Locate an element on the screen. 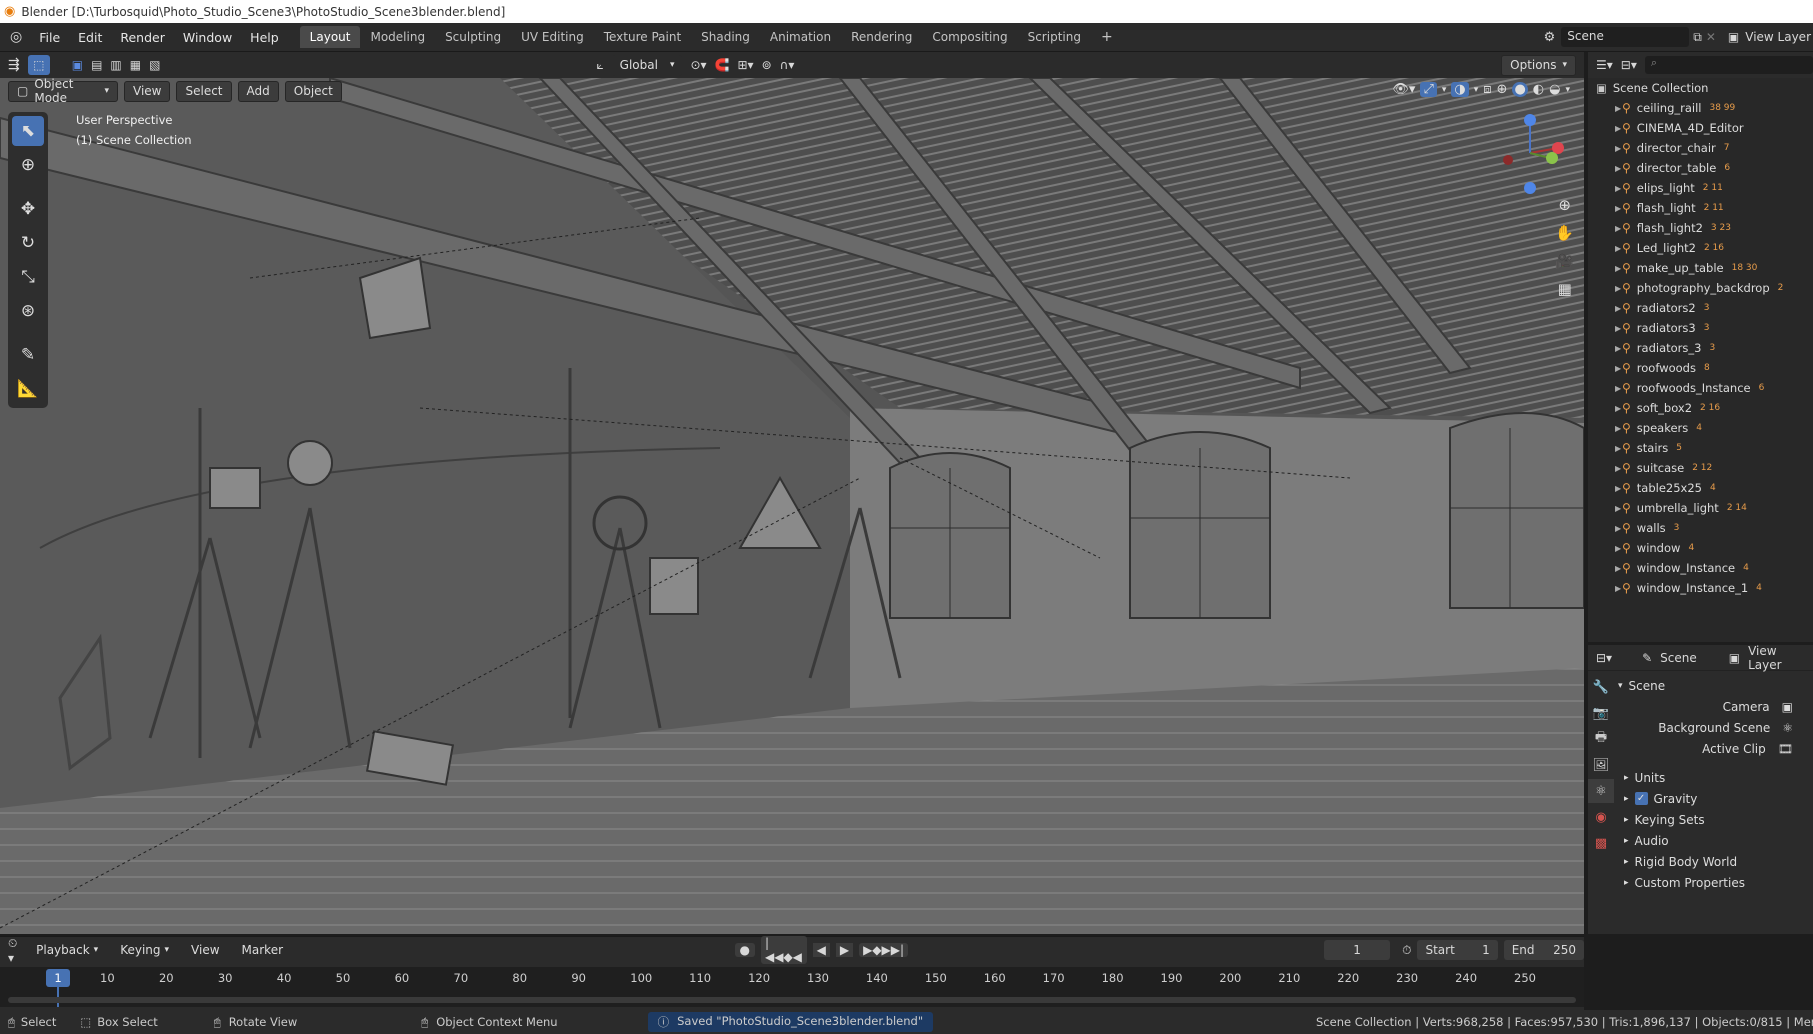 The width and height of the screenshot is (1813, 1034). view-layer-field: View Layer is located at coordinates (1779, 37).